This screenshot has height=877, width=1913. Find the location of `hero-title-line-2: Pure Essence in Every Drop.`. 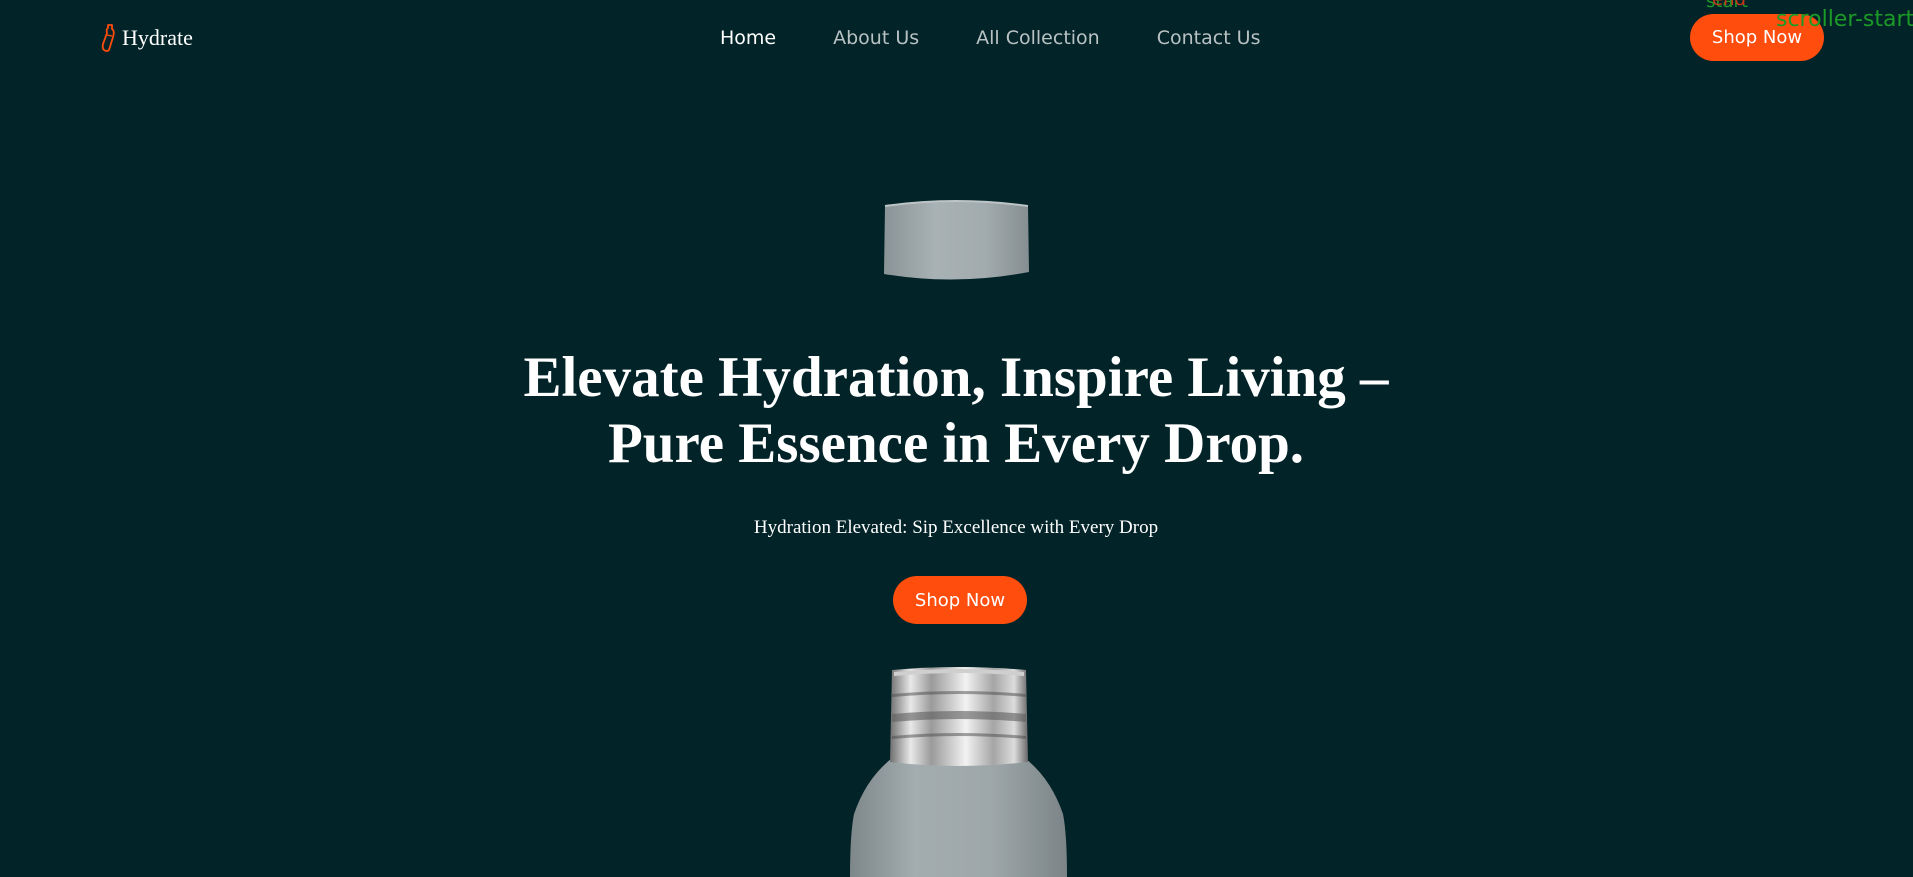

hero-title-line-2: Pure Essence in Every Drop. is located at coordinates (956, 443).